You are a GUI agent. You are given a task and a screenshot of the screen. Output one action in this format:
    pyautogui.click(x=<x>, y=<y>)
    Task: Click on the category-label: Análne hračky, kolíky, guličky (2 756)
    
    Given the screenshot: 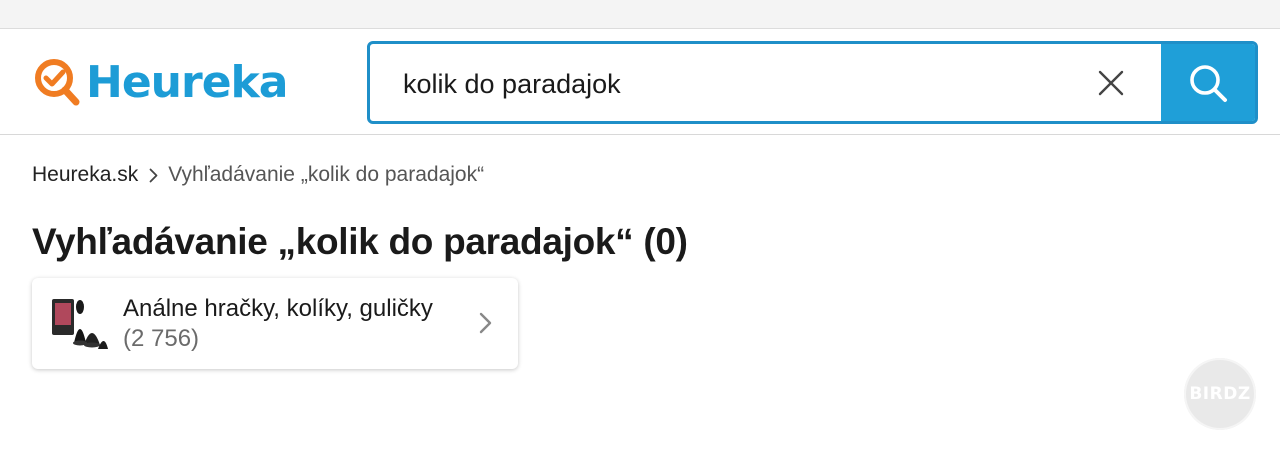 What is the action you would take?
    pyautogui.click(x=288, y=324)
    